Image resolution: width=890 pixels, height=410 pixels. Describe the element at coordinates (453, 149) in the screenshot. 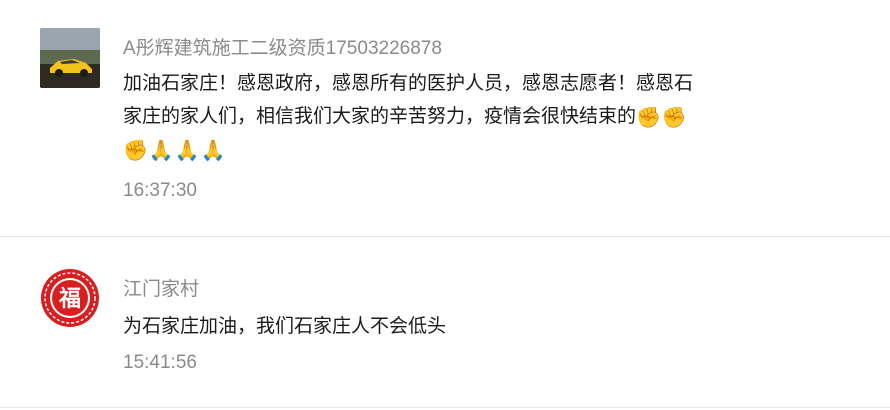

I see `comment-text-line: ✊🙏🙏🙏` at that location.